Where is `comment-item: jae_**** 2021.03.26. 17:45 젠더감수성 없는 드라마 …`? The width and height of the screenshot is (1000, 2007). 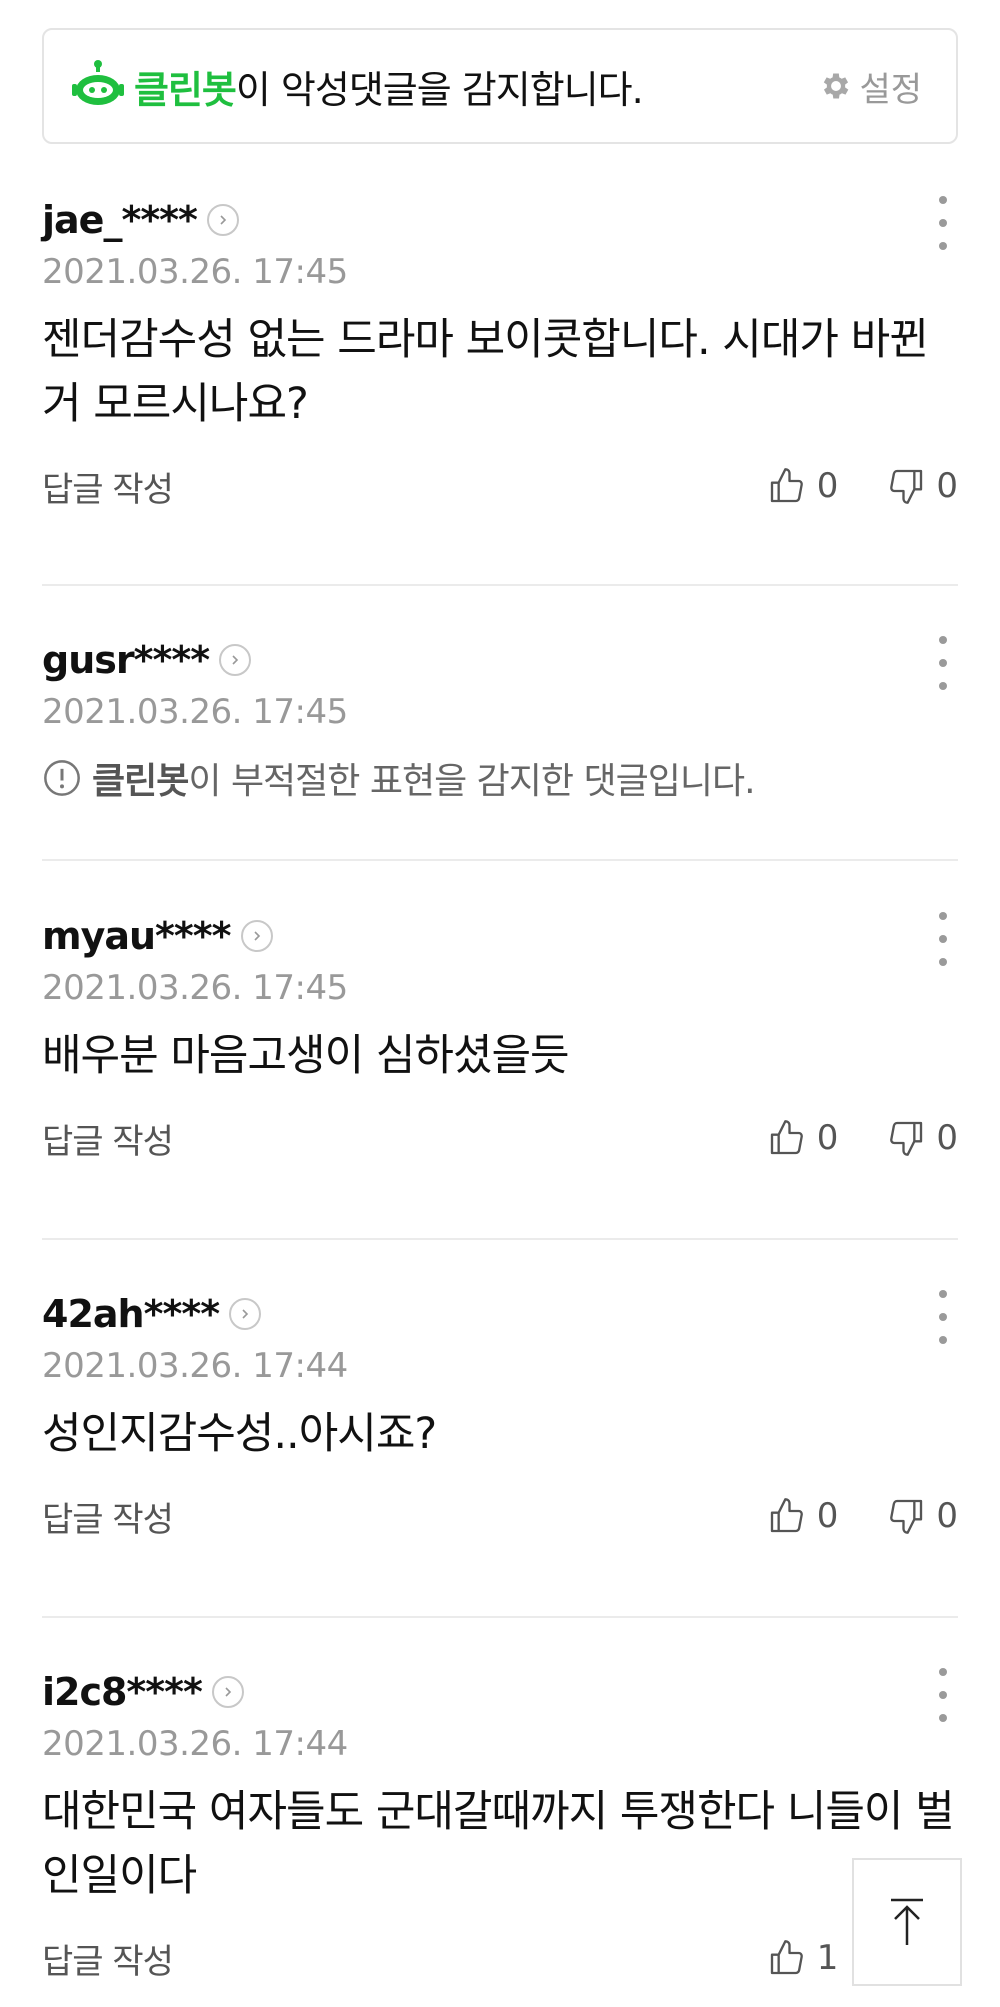 comment-item: jae_**** 2021.03.26. 17:45 젠더감수성 없는 드라마 … is located at coordinates (500, 353).